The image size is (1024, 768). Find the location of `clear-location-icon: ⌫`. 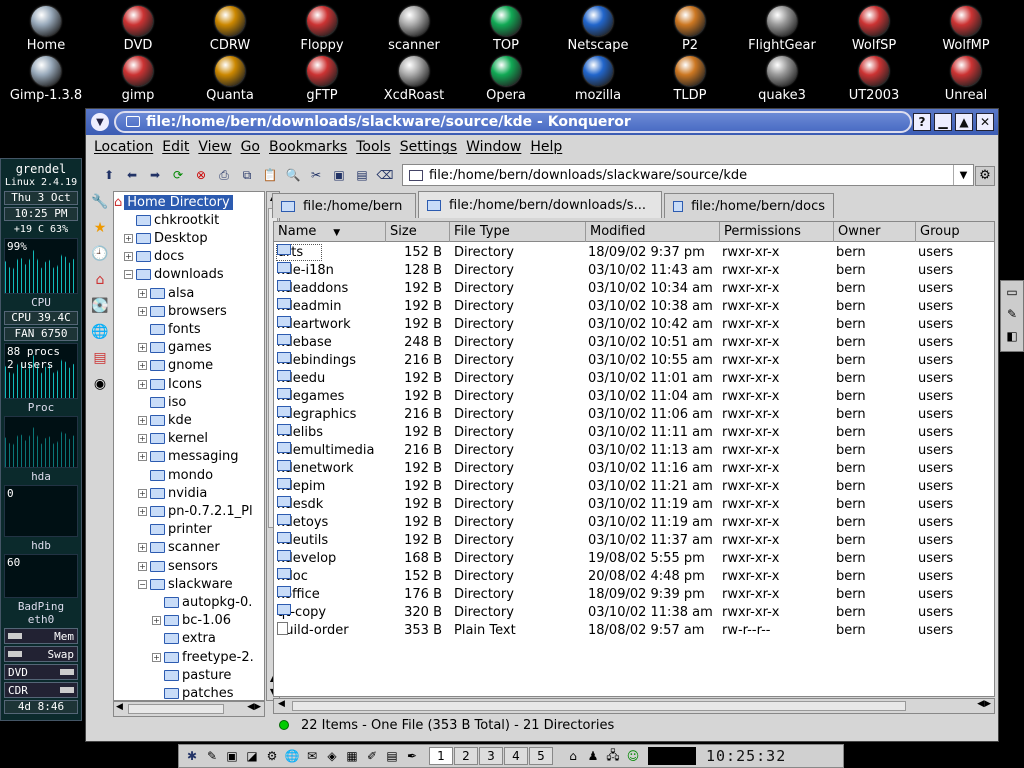

clear-location-icon: ⌫ is located at coordinates (385, 175).